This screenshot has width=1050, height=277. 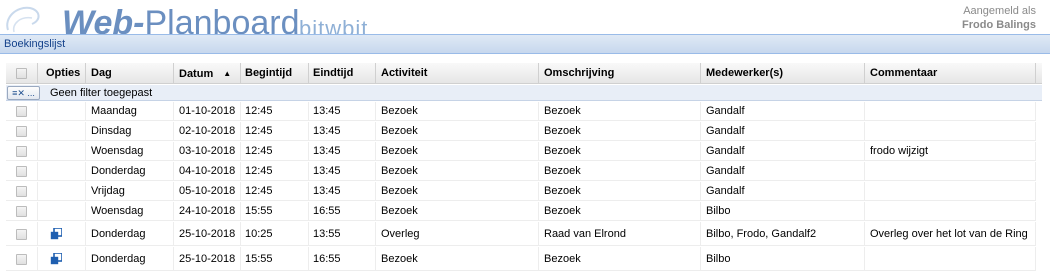 I want to click on logo-text-main: Web-, so click(x=103, y=19).